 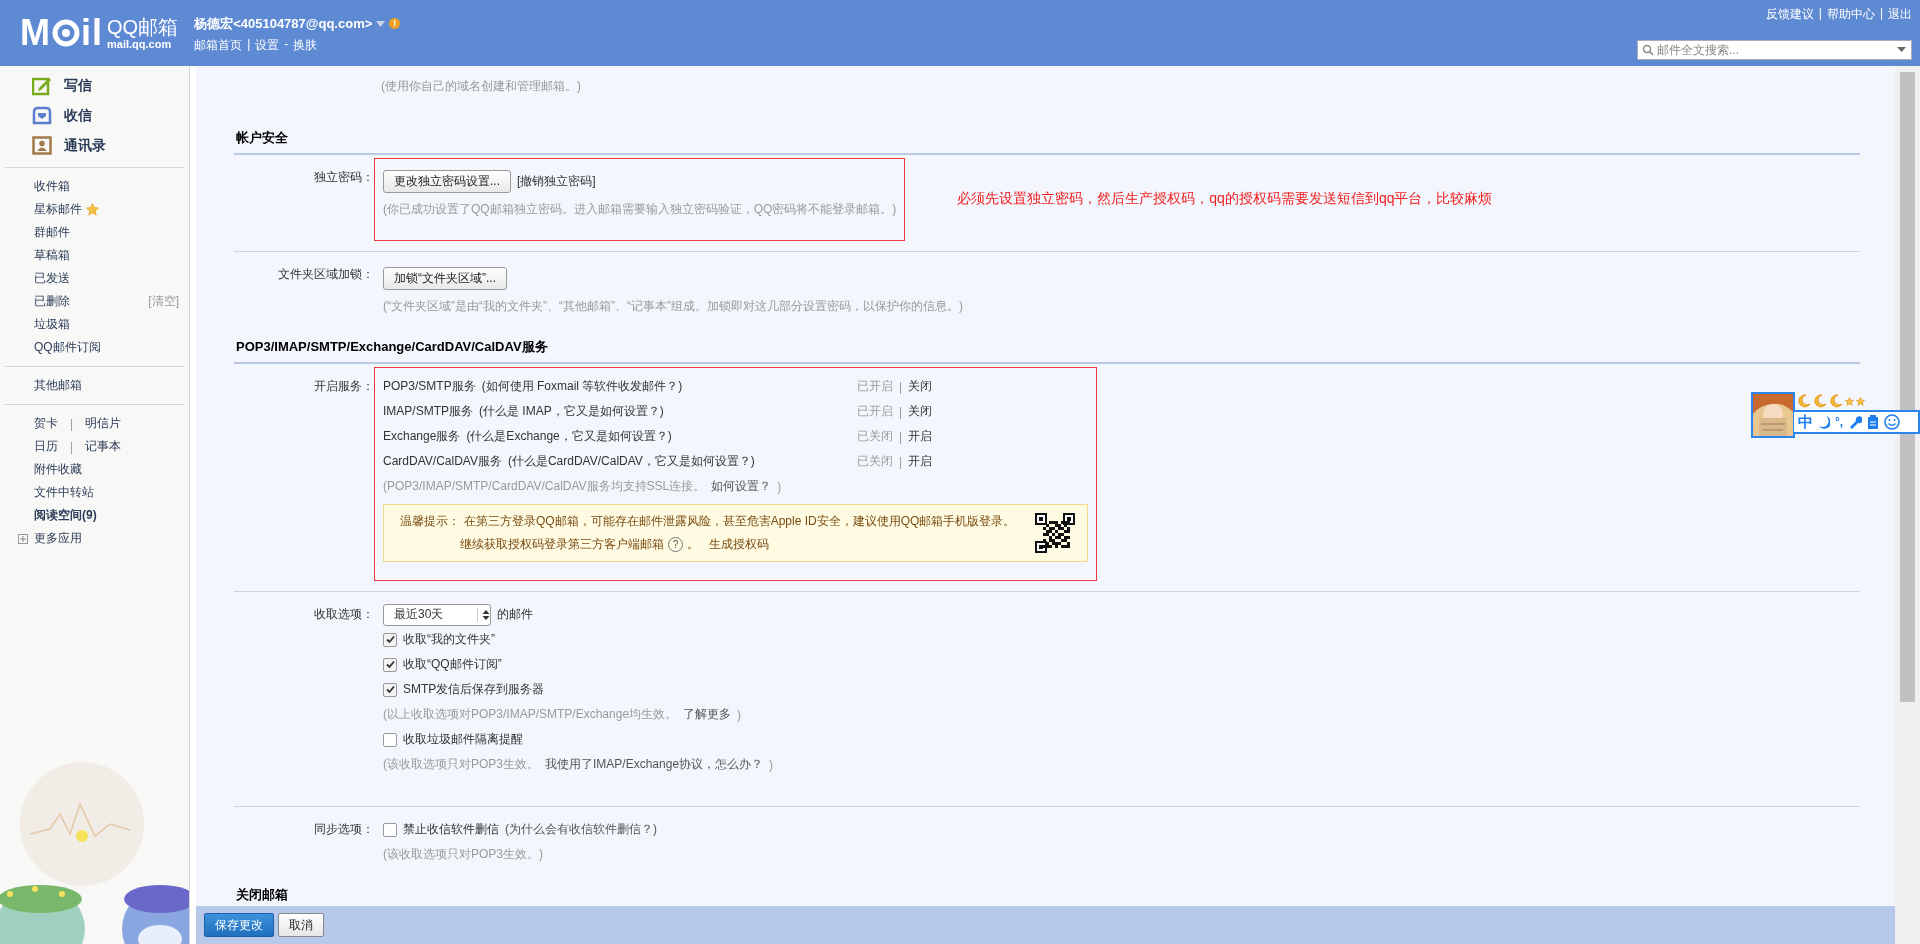 I want to click on hint-text: (“文件夹区域”是由“我的文件夹”、“其他邮箱”、“记事本”组成。加锁即对这几部分设置密码，以保护你的信息。), so click(x=673, y=306).